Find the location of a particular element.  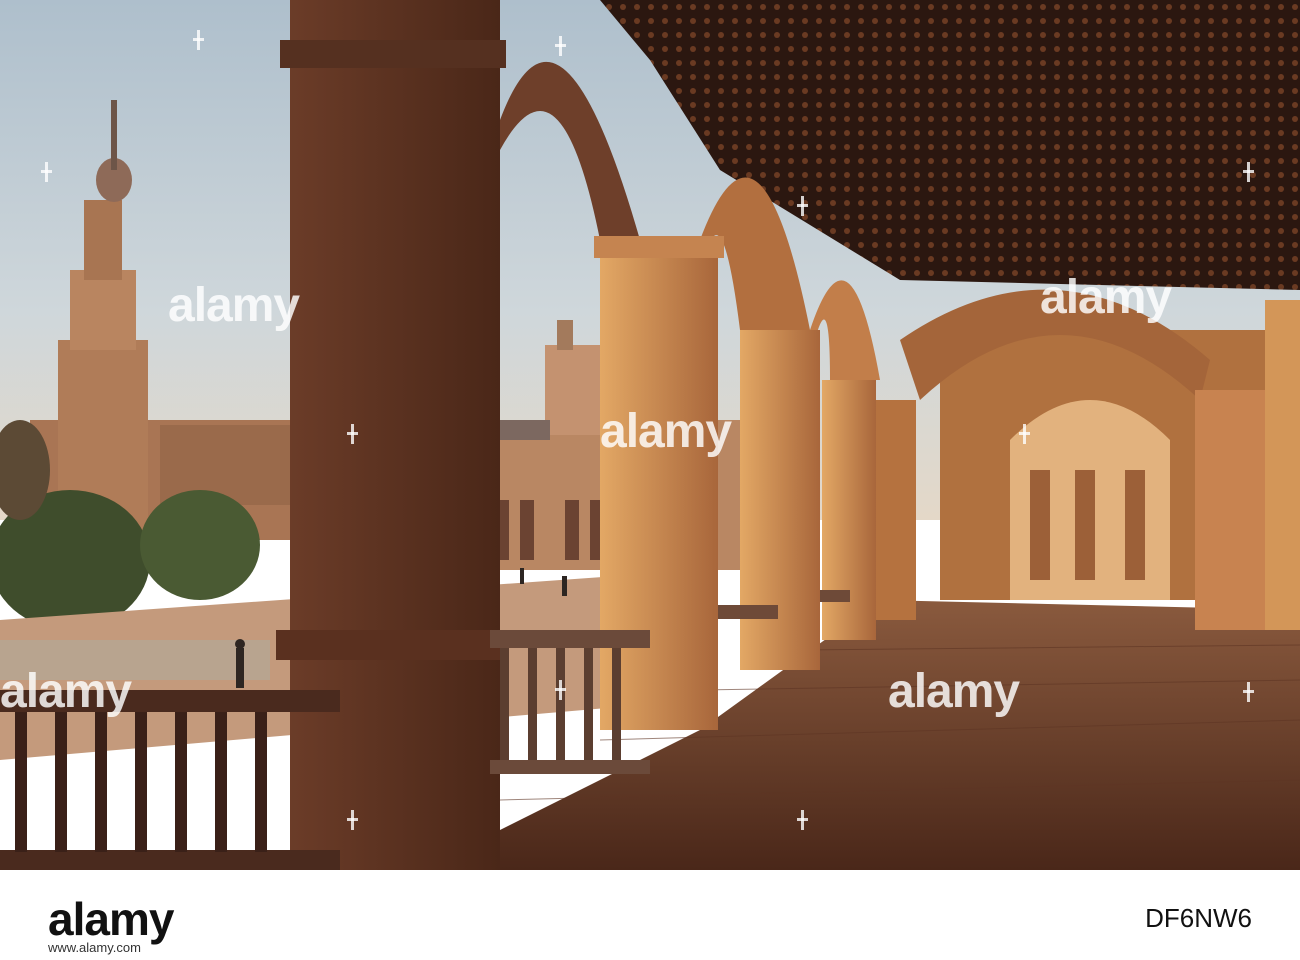

brand-url: www.alamy.com is located at coordinates (94, 947).